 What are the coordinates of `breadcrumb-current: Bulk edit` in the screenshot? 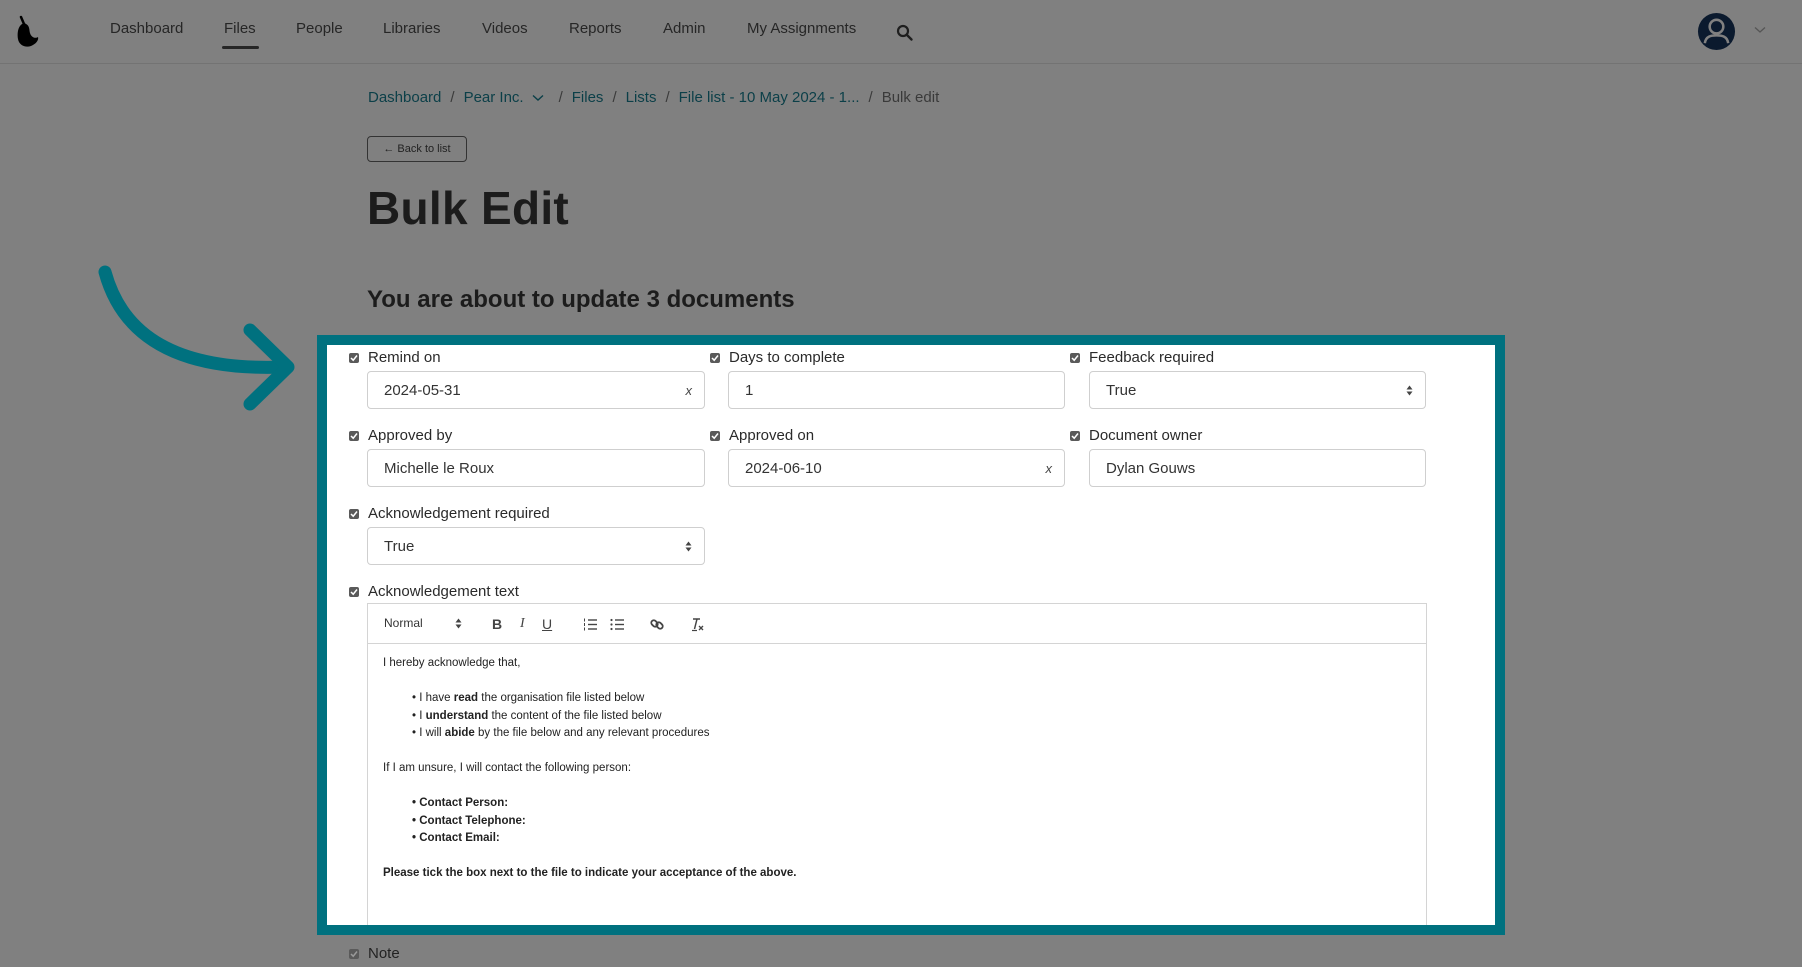 It's located at (910, 97).